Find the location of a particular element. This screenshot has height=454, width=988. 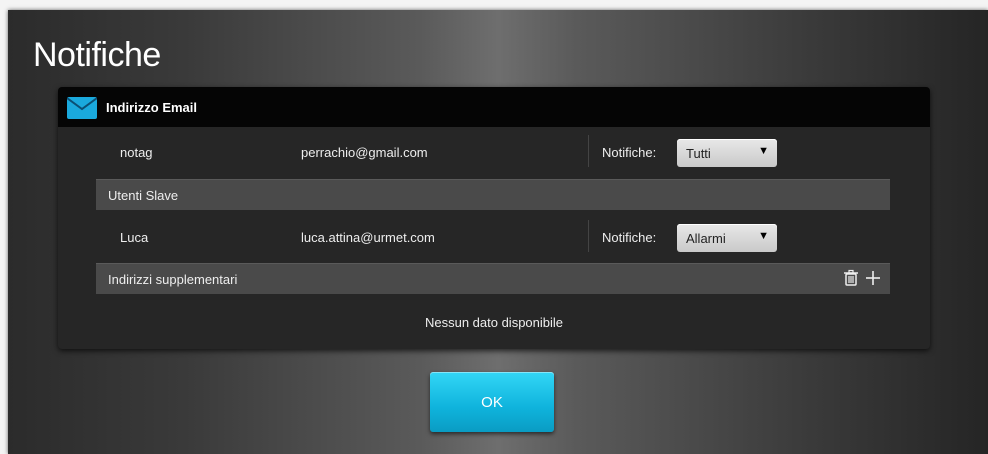

user-email: luca.attina@urmet.com is located at coordinates (368, 237).